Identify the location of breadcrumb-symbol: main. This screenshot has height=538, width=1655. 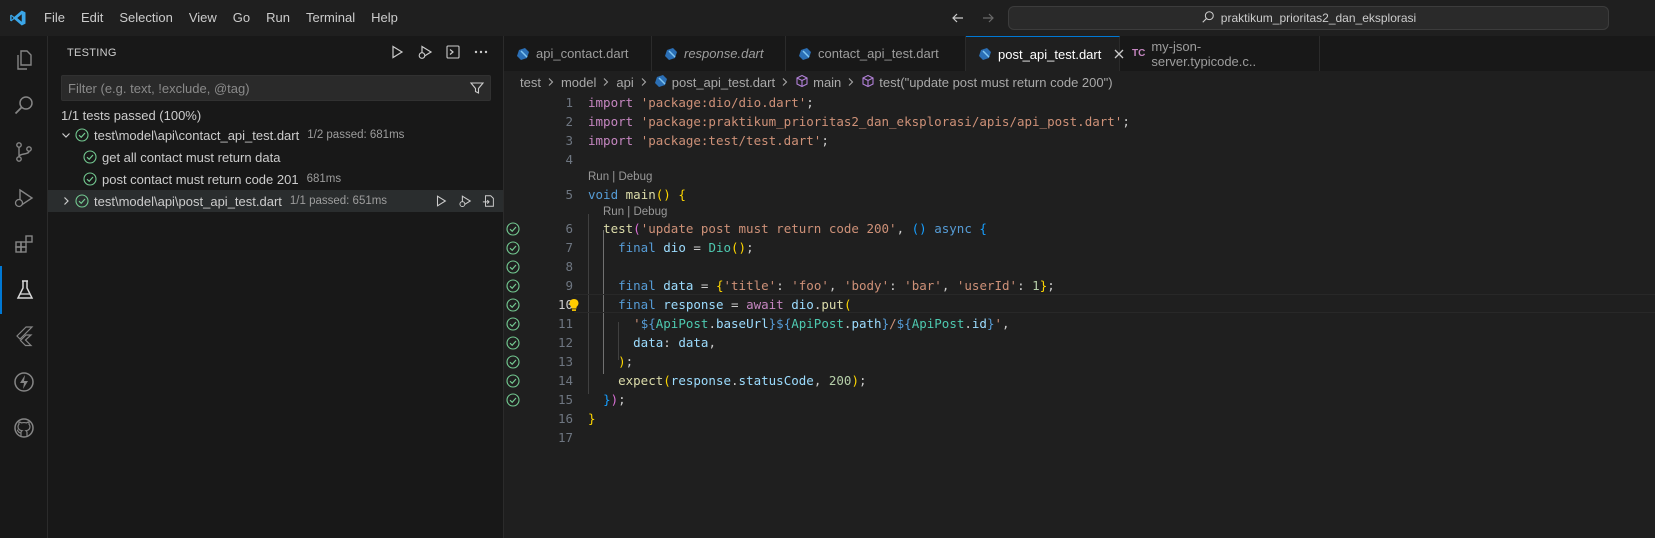
(818, 82).